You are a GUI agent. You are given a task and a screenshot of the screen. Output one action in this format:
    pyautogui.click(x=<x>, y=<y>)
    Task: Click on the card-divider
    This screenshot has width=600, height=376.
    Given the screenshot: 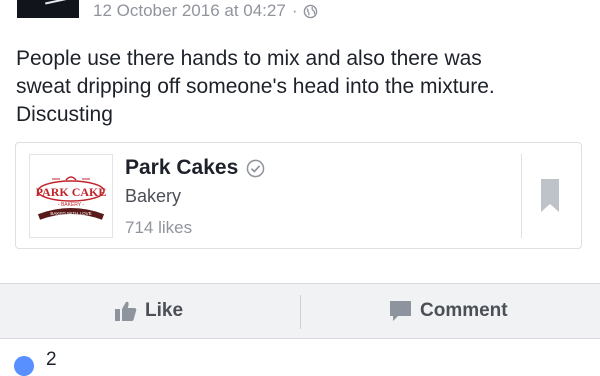 What is the action you would take?
    pyautogui.click(x=521, y=196)
    